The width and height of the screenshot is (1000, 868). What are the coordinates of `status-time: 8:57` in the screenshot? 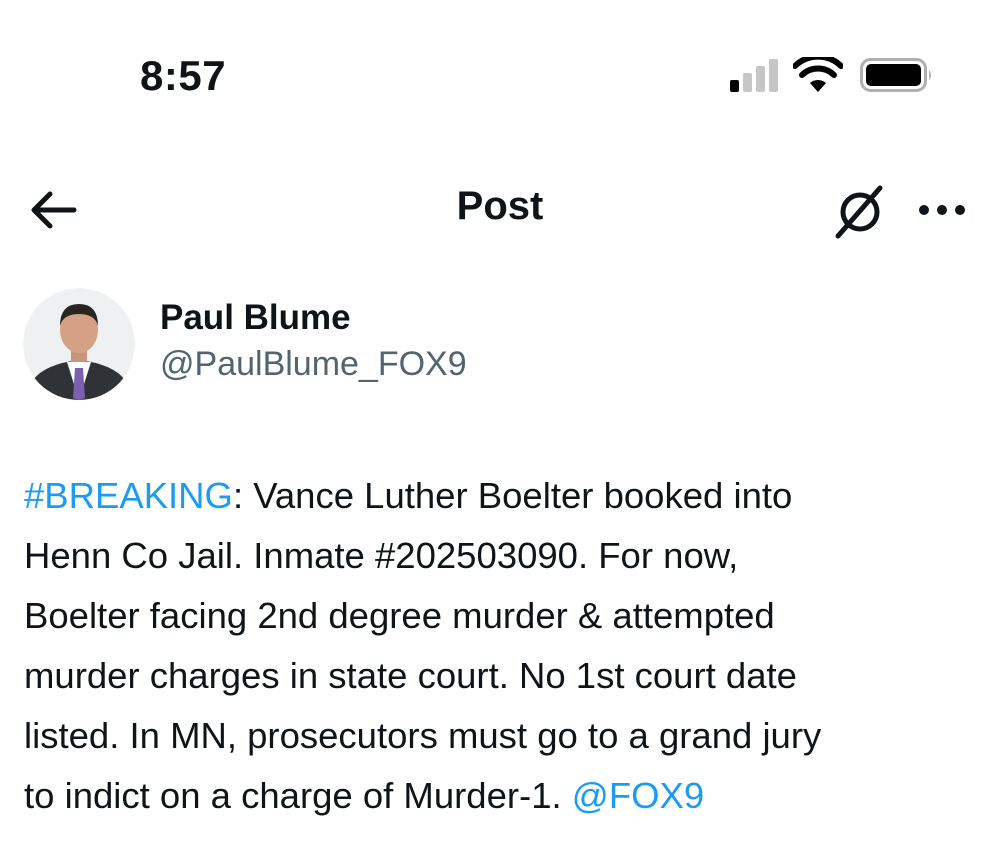 It's located at (183, 75).